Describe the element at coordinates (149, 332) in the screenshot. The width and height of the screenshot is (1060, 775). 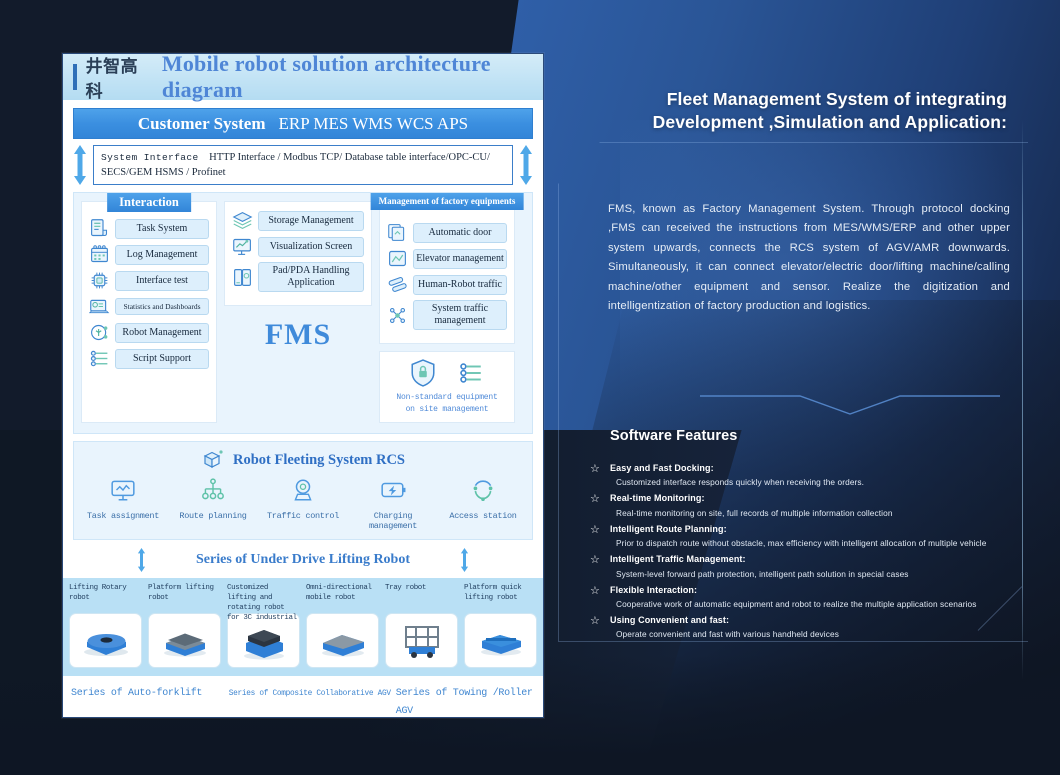
I see `interaction-item-robot-management: Robot Management` at that location.